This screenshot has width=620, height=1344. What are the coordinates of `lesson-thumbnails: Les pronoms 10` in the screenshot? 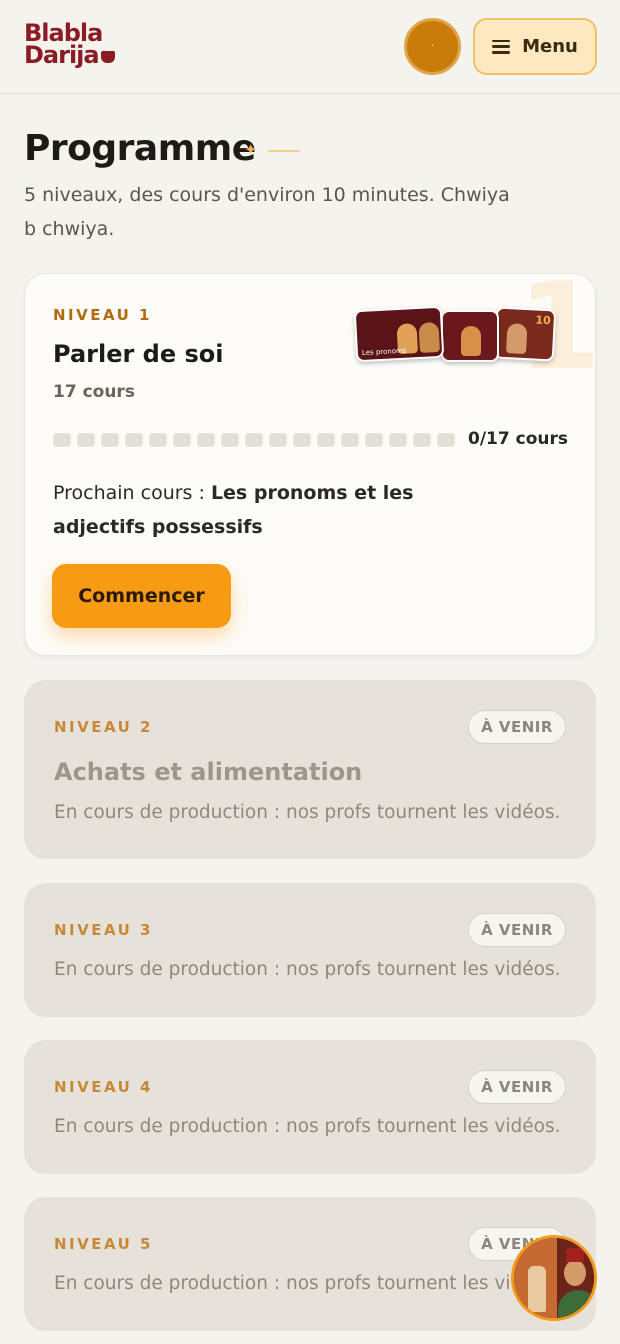 It's located at (459, 334).